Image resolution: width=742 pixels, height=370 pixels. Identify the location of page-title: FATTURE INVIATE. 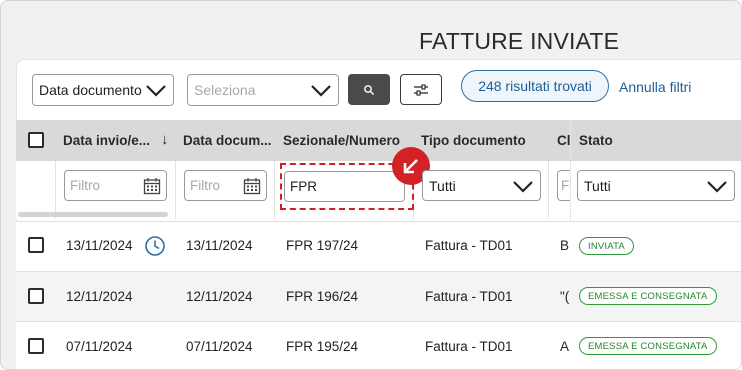
(519, 41).